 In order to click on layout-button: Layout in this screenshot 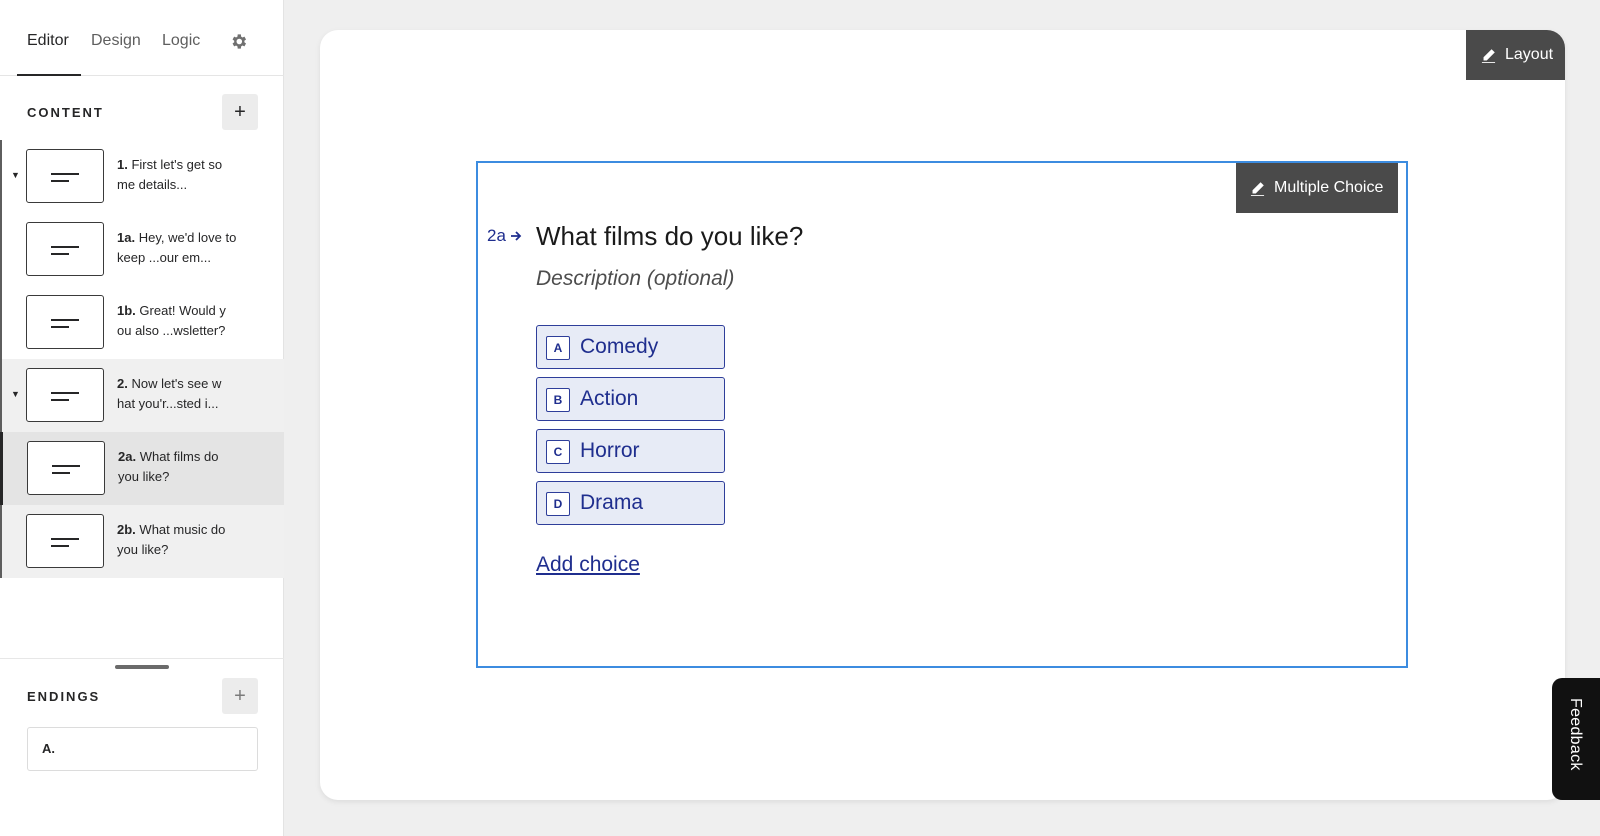, I will do `click(1515, 55)`.